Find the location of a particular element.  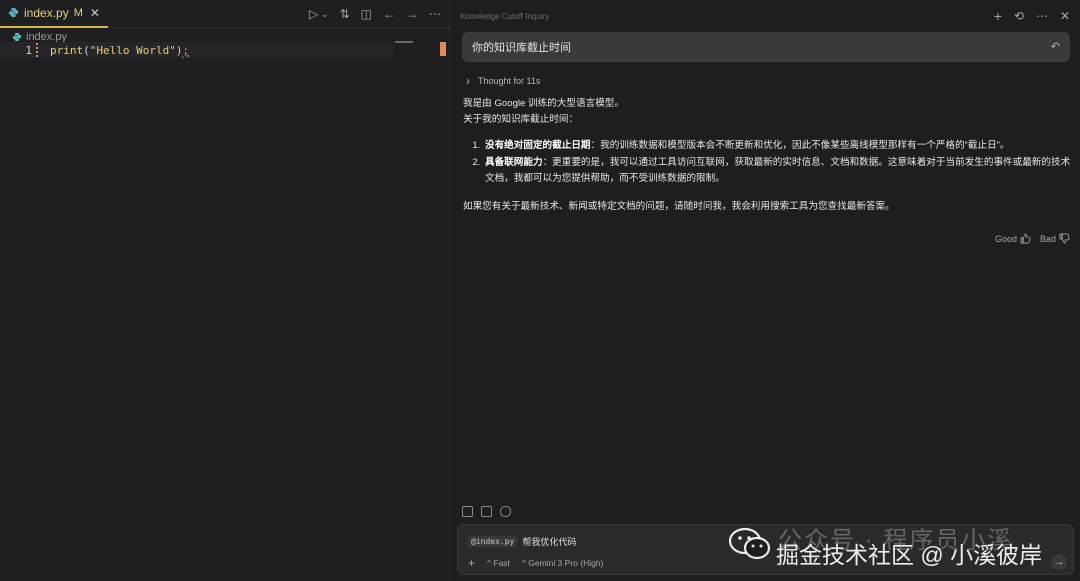

bad-label: Bad is located at coordinates (1047, 238).